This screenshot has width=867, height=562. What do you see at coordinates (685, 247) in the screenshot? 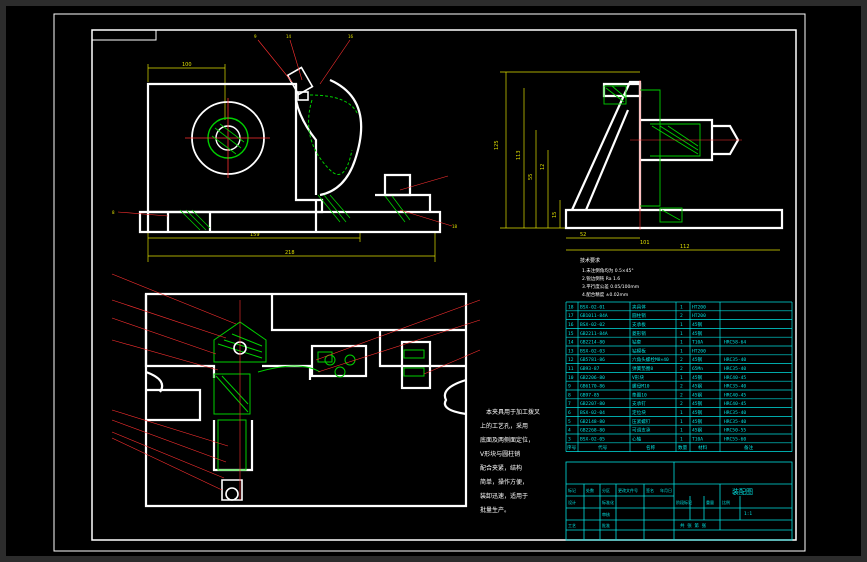
I see `dim-112: 112` at bounding box center [685, 247].